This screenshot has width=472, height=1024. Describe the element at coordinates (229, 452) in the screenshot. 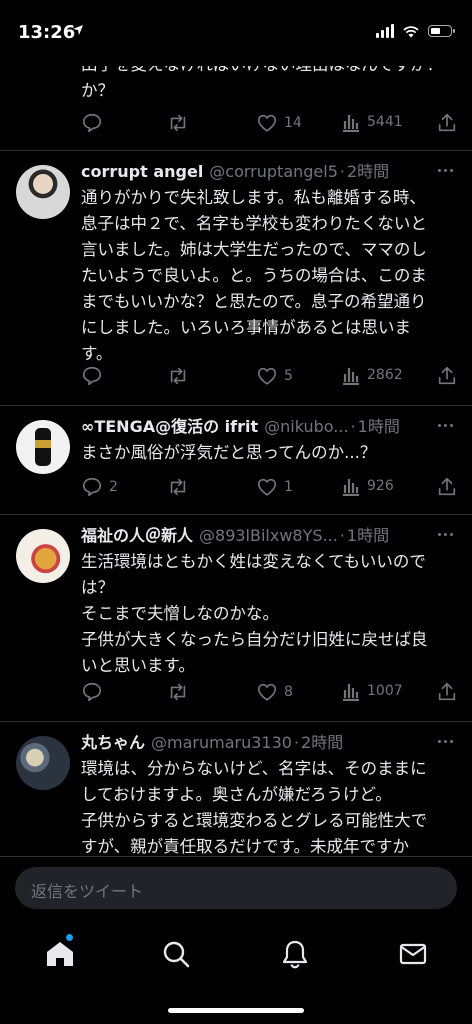

I see `tweet-text: まさか風俗が浮気だと思ってんのか...？` at that location.